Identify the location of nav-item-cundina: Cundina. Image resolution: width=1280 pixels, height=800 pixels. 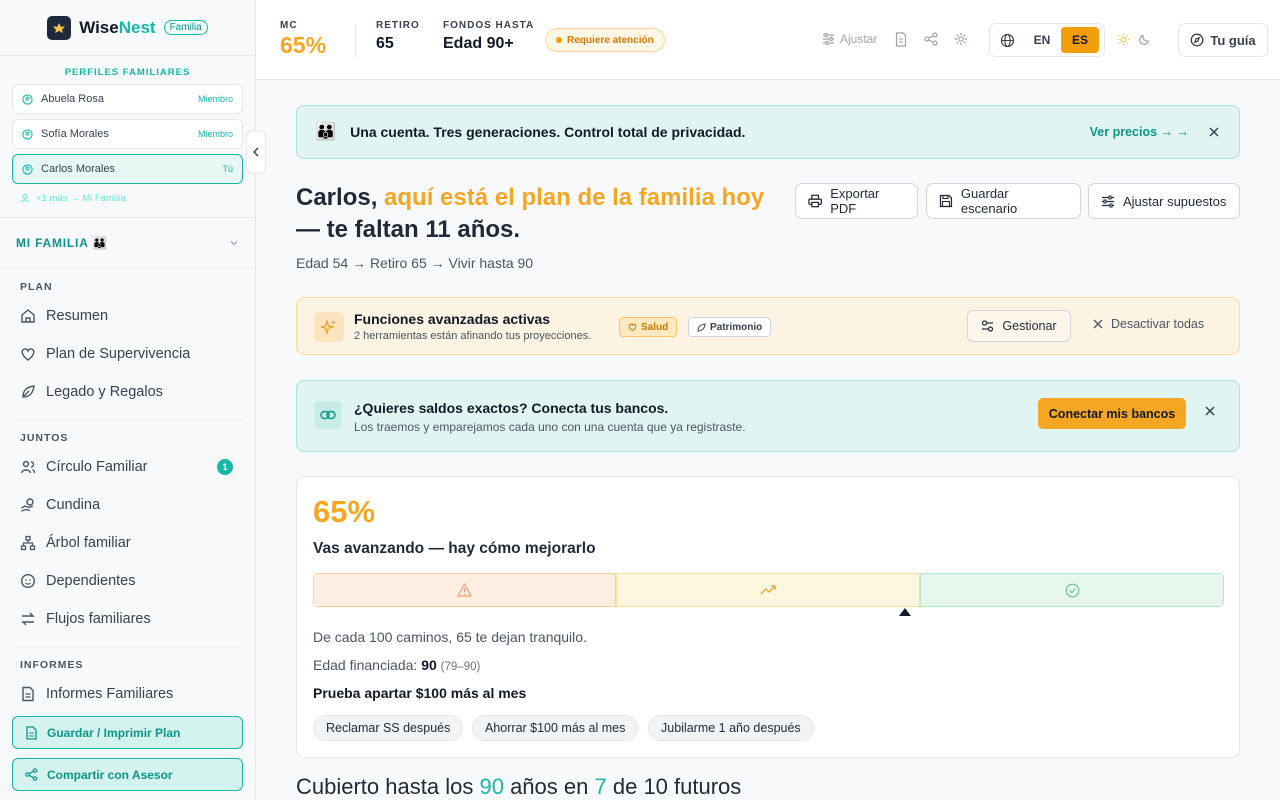
(127, 505).